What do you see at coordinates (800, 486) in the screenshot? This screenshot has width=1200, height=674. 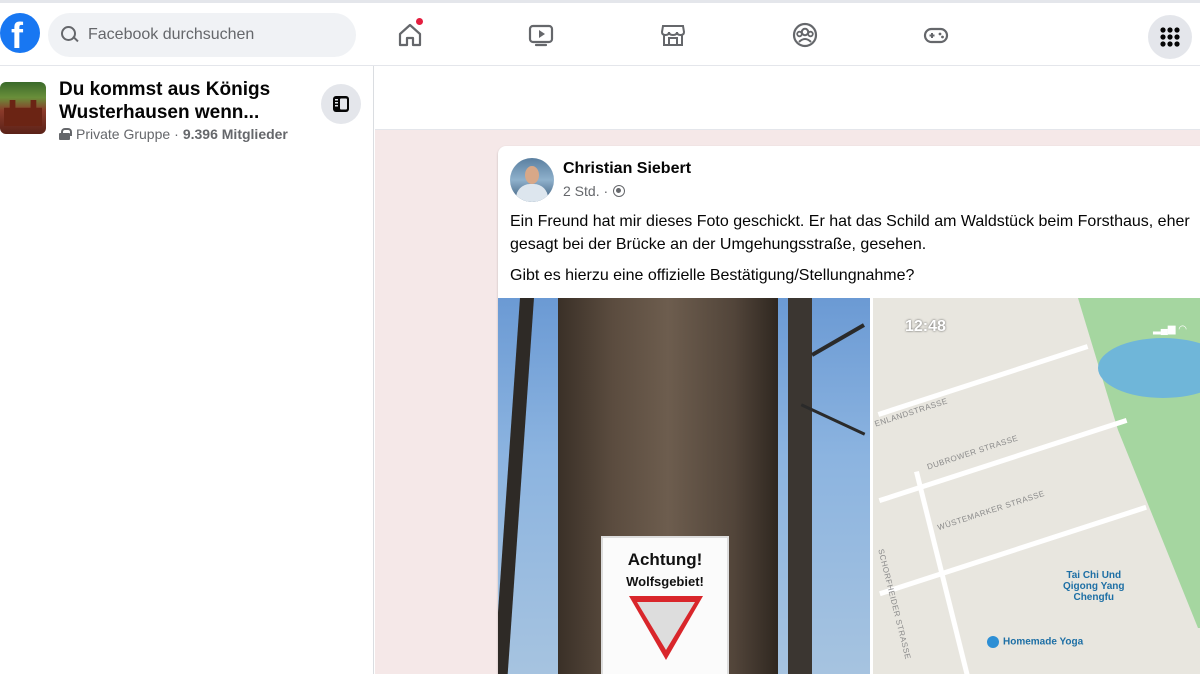 I see `tree-right` at bounding box center [800, 486].